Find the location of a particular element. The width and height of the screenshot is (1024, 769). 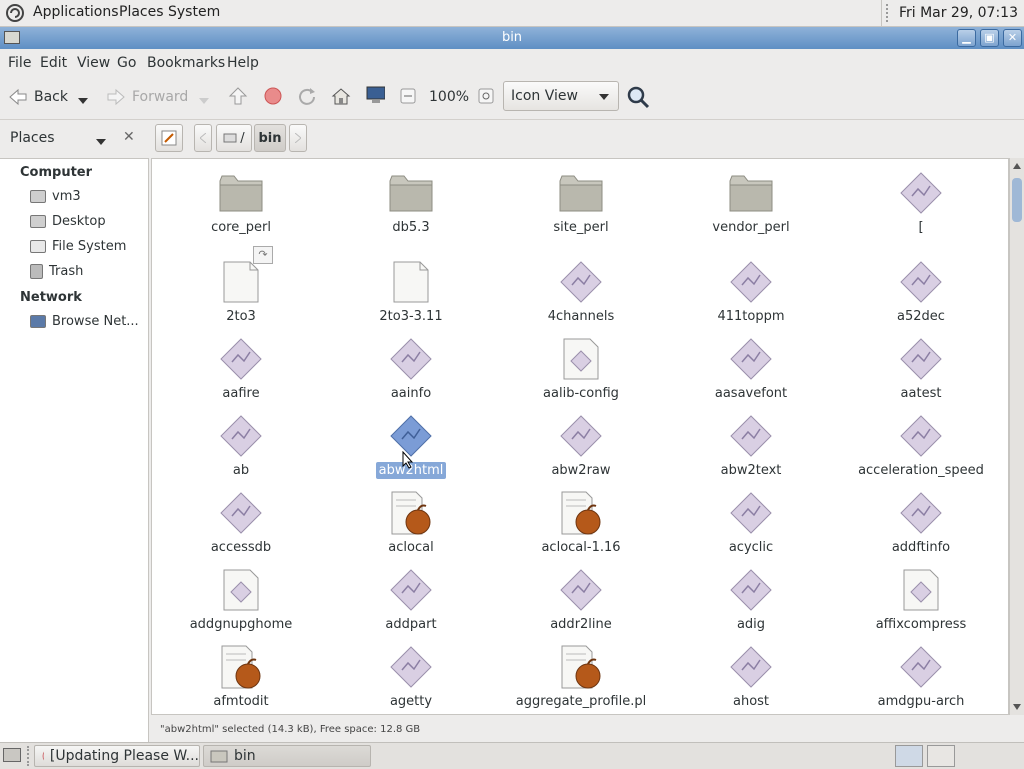

places-menu: Places is located at coordinates (141, 12).